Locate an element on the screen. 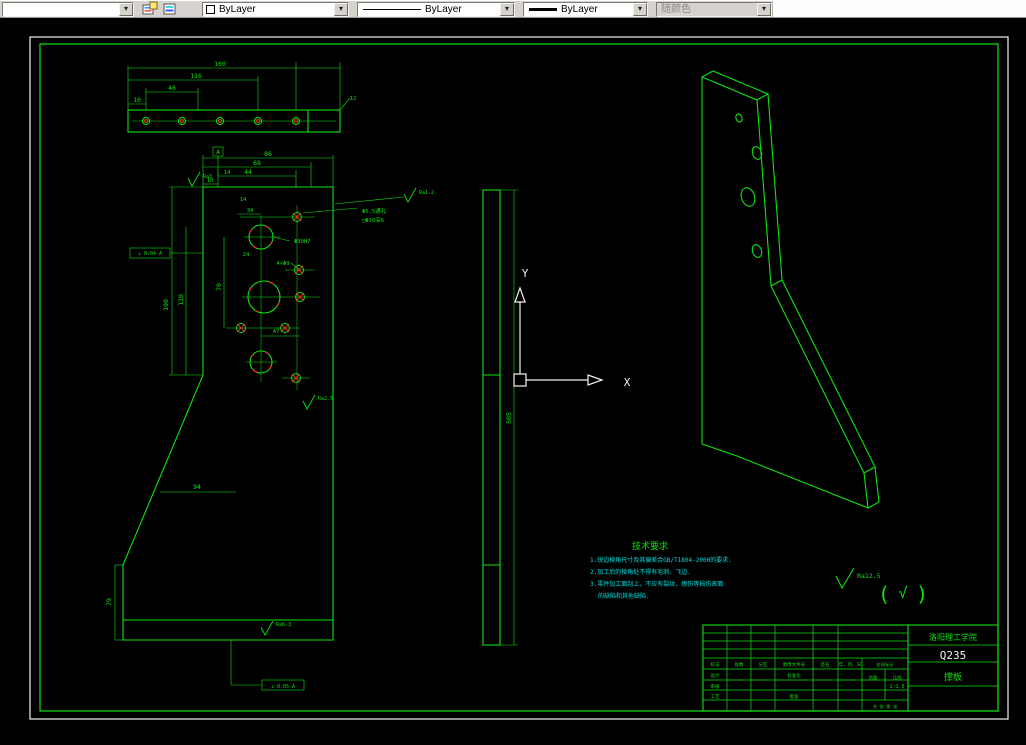  linetype-combo-arrow-icon is located at coordinates (507, 9).